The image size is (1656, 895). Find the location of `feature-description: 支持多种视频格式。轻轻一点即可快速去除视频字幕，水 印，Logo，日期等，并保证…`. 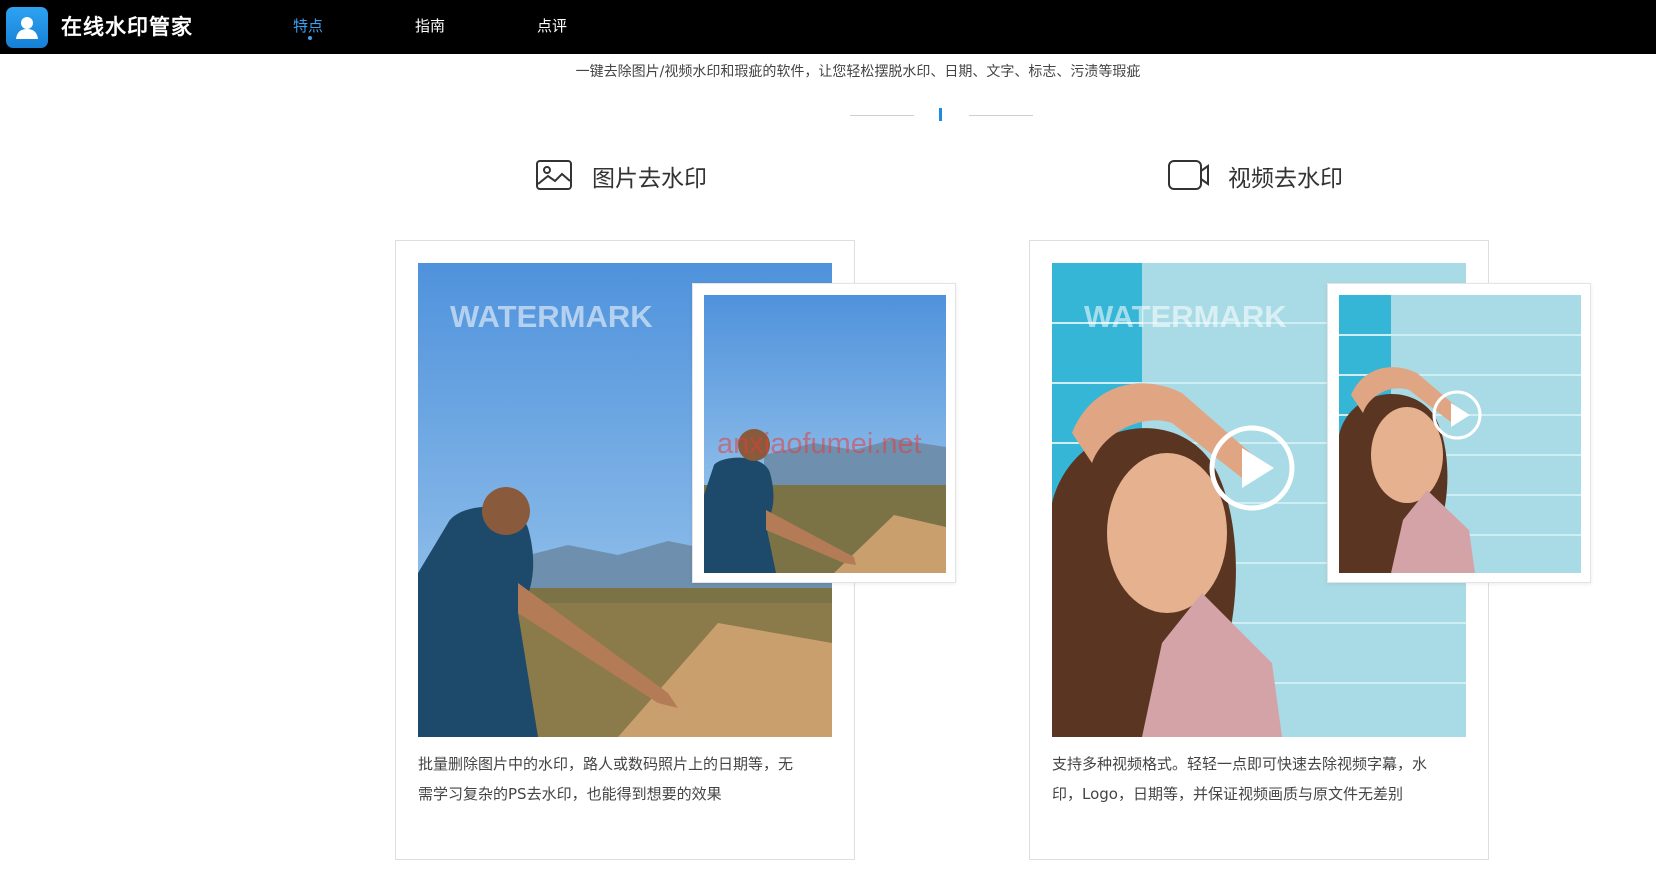

feature-description: 支持多种视频格式。轻轻一点即可快速去除视频字幕，水 印，Logo，日期等，并保证… is located at coordinates (1259, 779).